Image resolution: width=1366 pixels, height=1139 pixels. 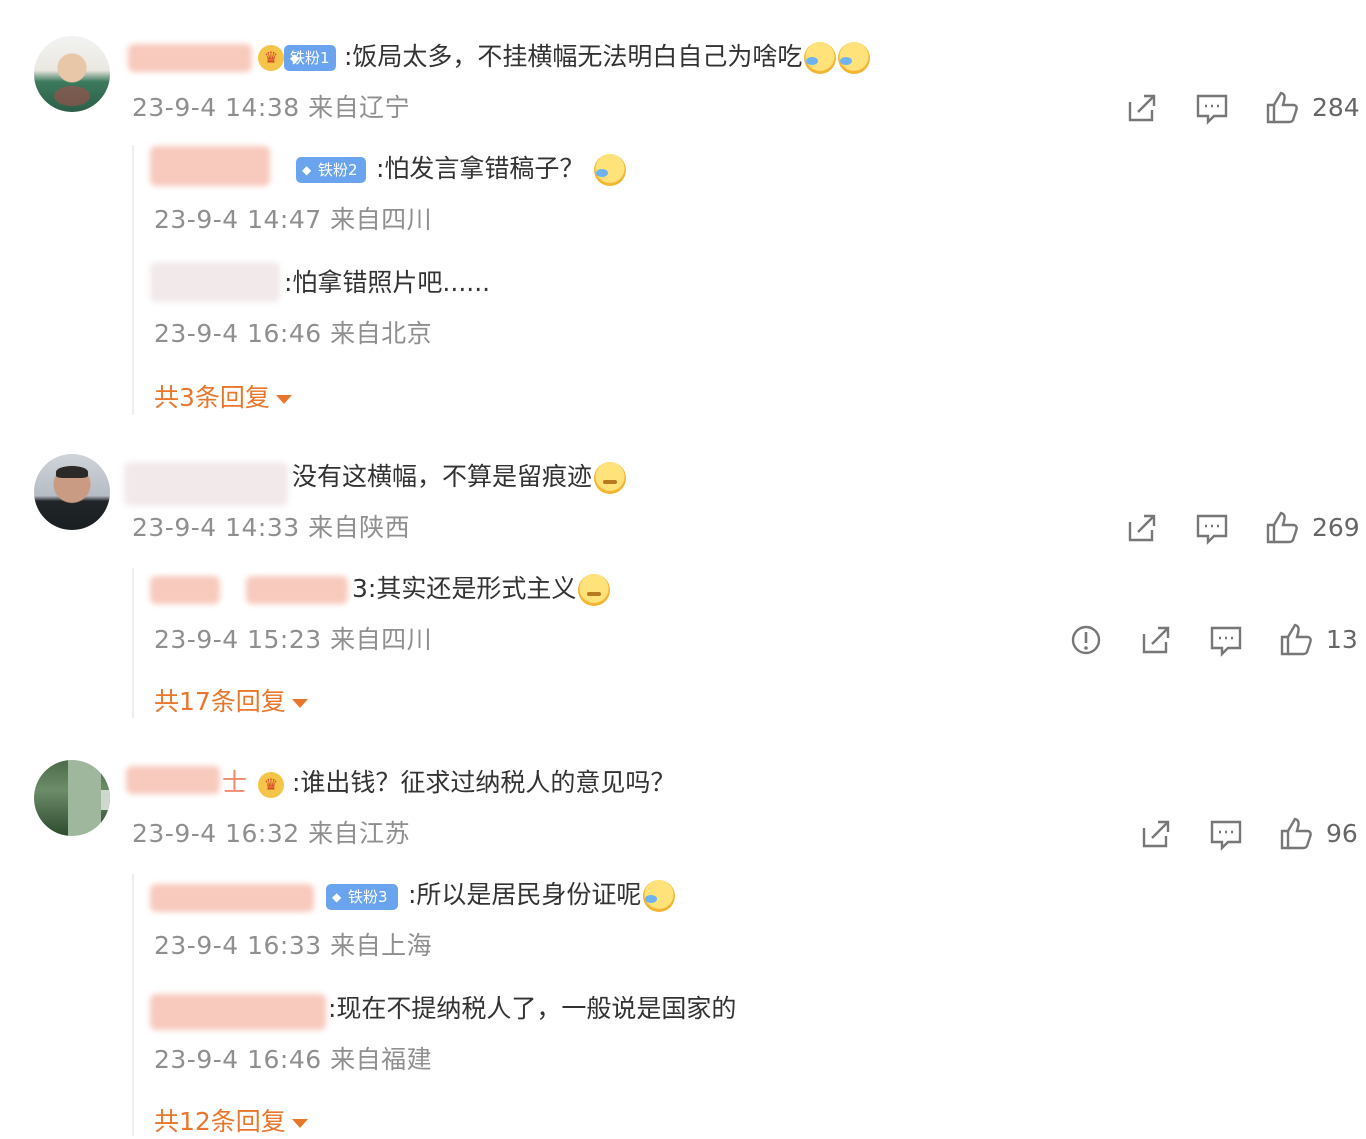 I want to click on view-more-replies-link: 共17条回复, so click(x=231, y=702).